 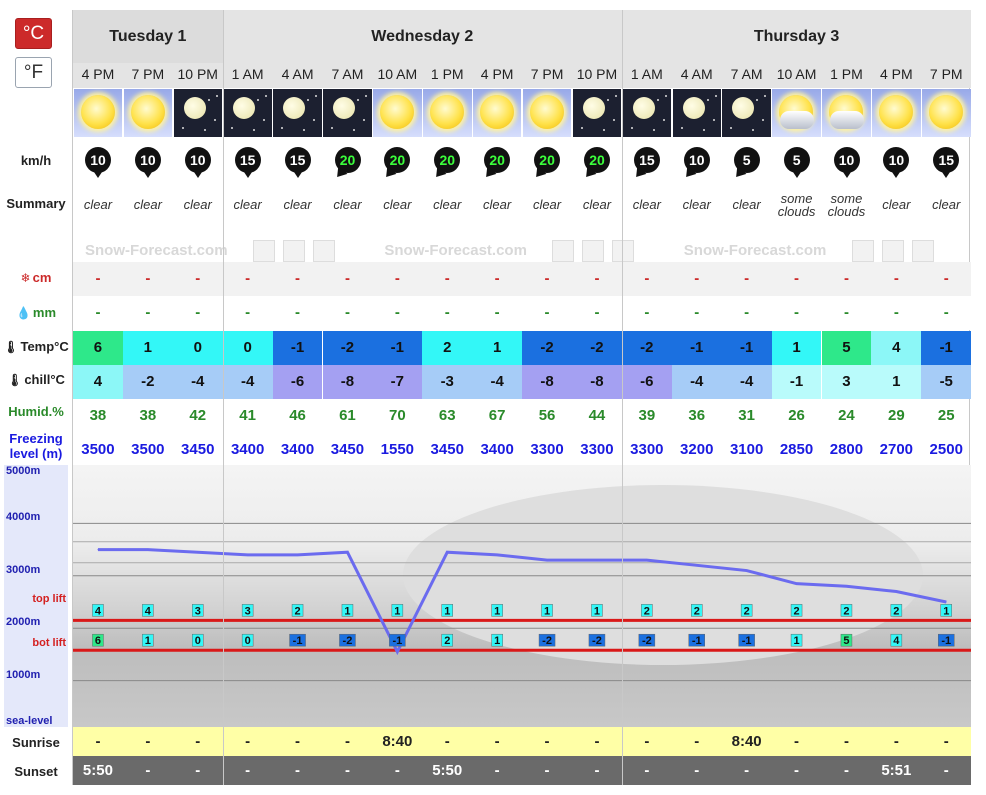 What do you see at coordinates (36, 411) in the screenshot?
I see `humid-row-label: Humid.%` at bounding box center [36, 411].